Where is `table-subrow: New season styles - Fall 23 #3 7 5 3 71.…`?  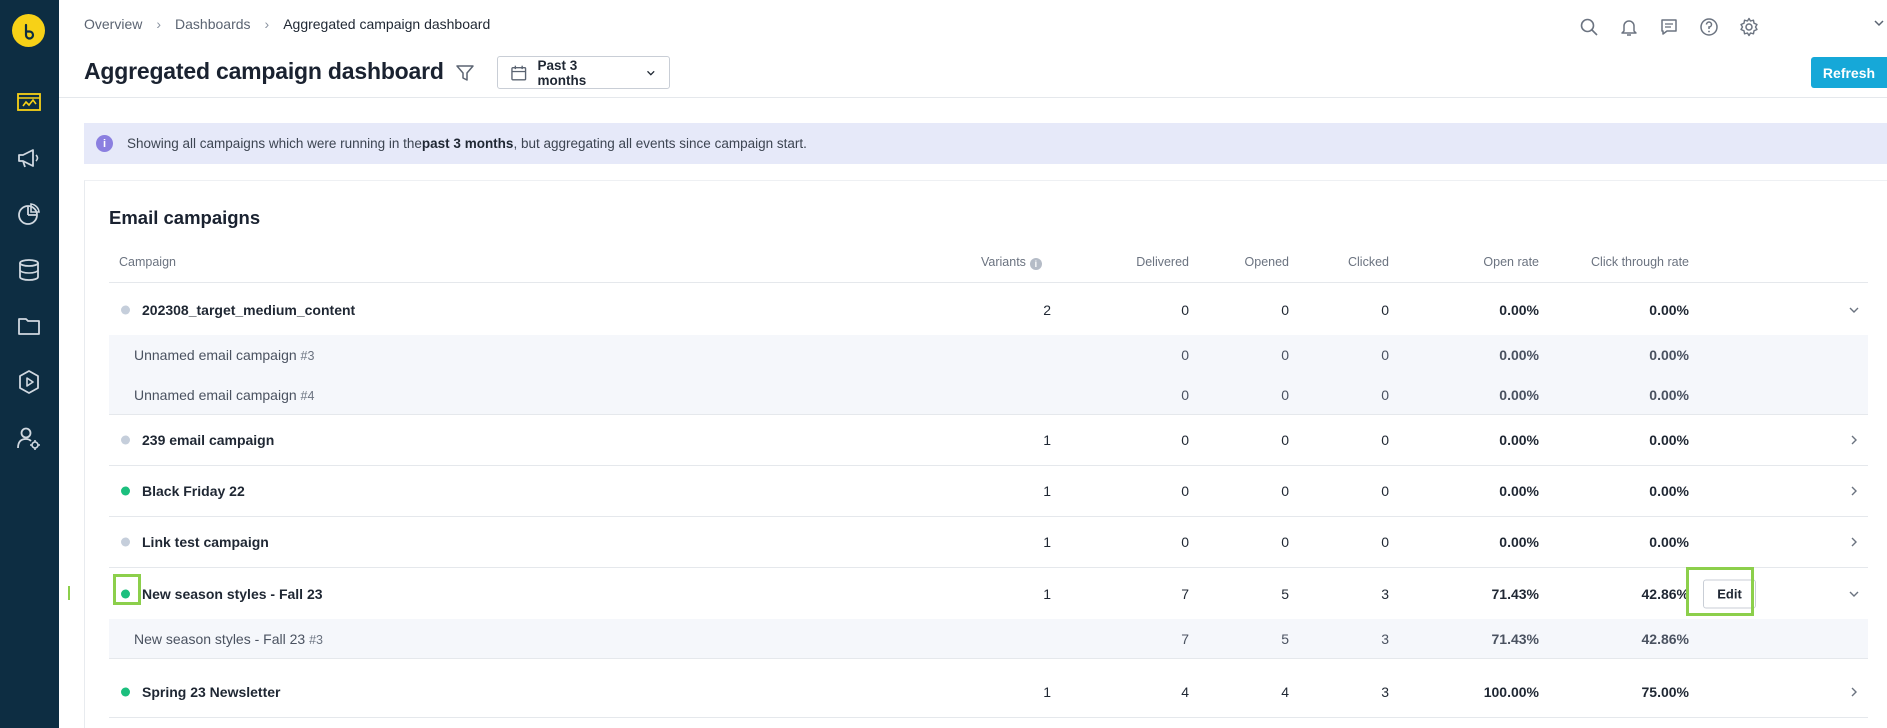 table-subrow: New season styles - Fall 23 #3 7 5 3 71.… is located at coordinates (988, 639).